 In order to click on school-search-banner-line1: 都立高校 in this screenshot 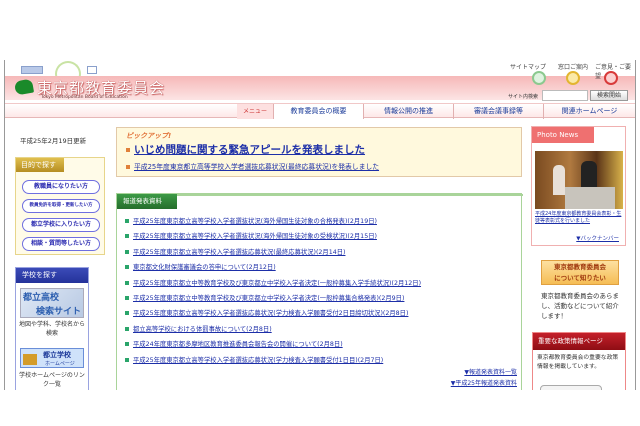, I will do `click(41, 298)`.